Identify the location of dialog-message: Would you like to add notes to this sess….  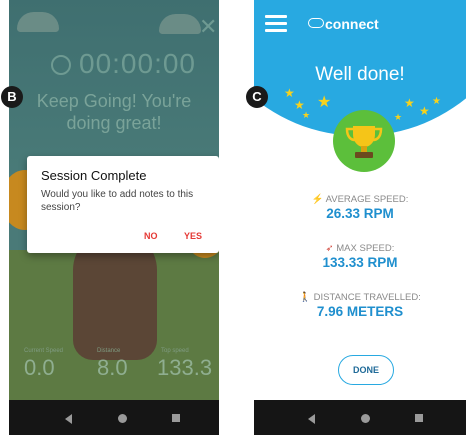
(117, 201).